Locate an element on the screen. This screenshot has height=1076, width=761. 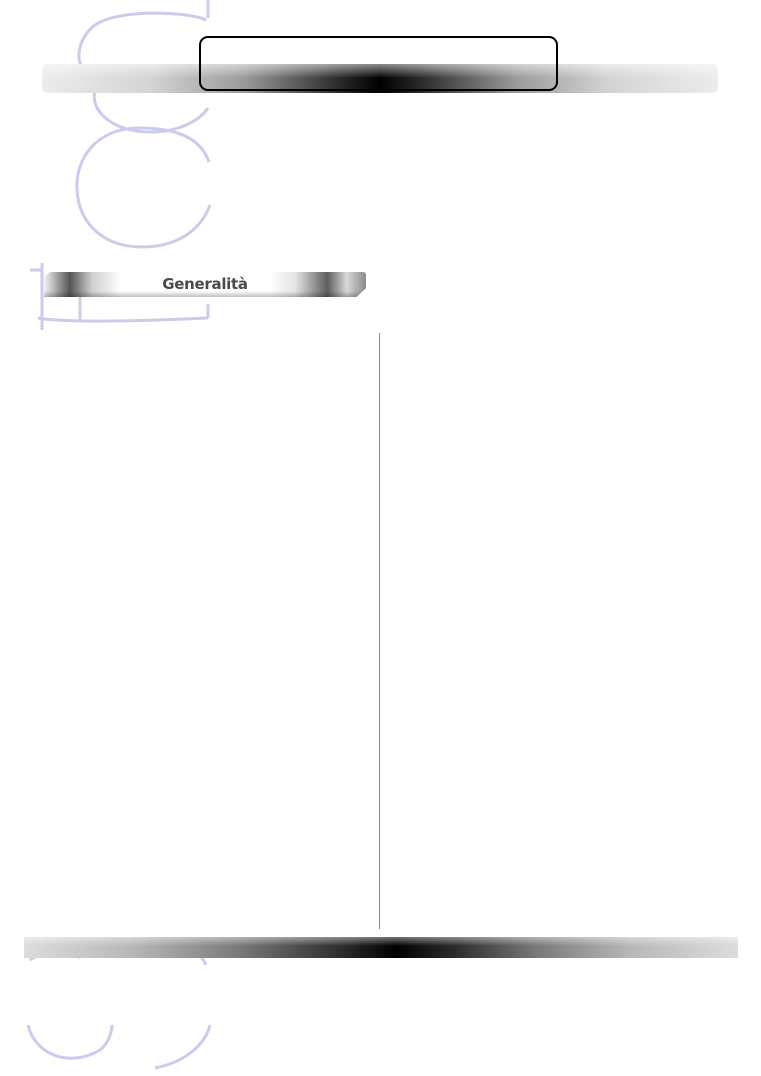
footer-band is located at coordinates (381, 947).